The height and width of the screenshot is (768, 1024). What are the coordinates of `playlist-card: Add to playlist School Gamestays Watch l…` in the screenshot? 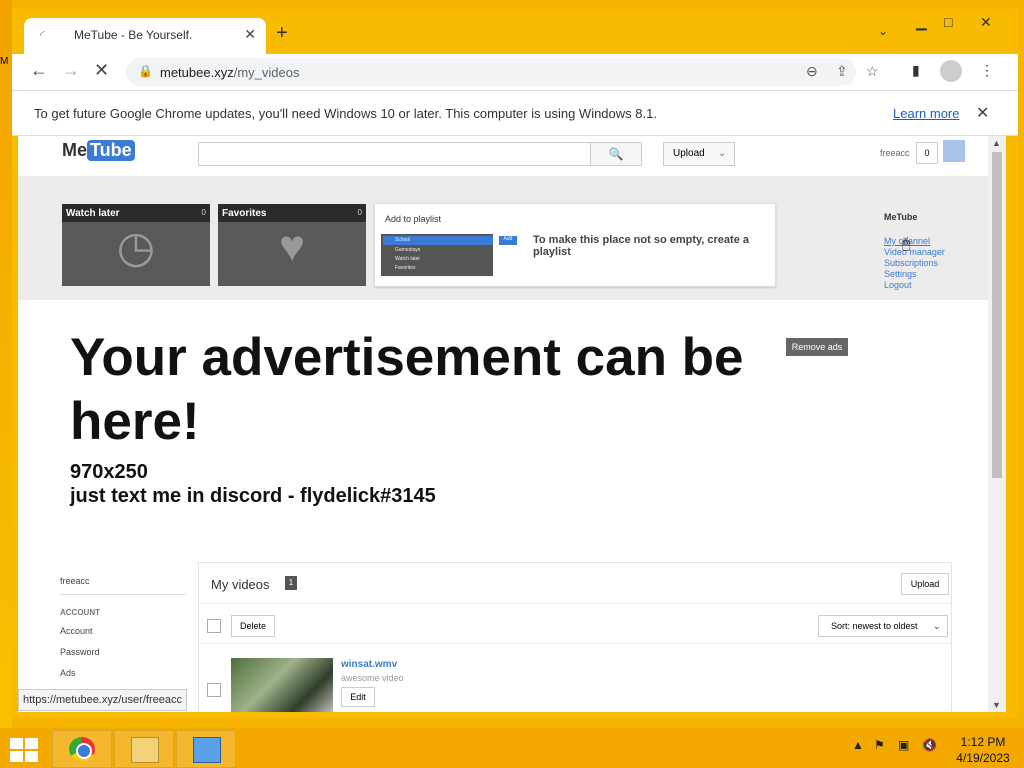 It's located at (575, 245).